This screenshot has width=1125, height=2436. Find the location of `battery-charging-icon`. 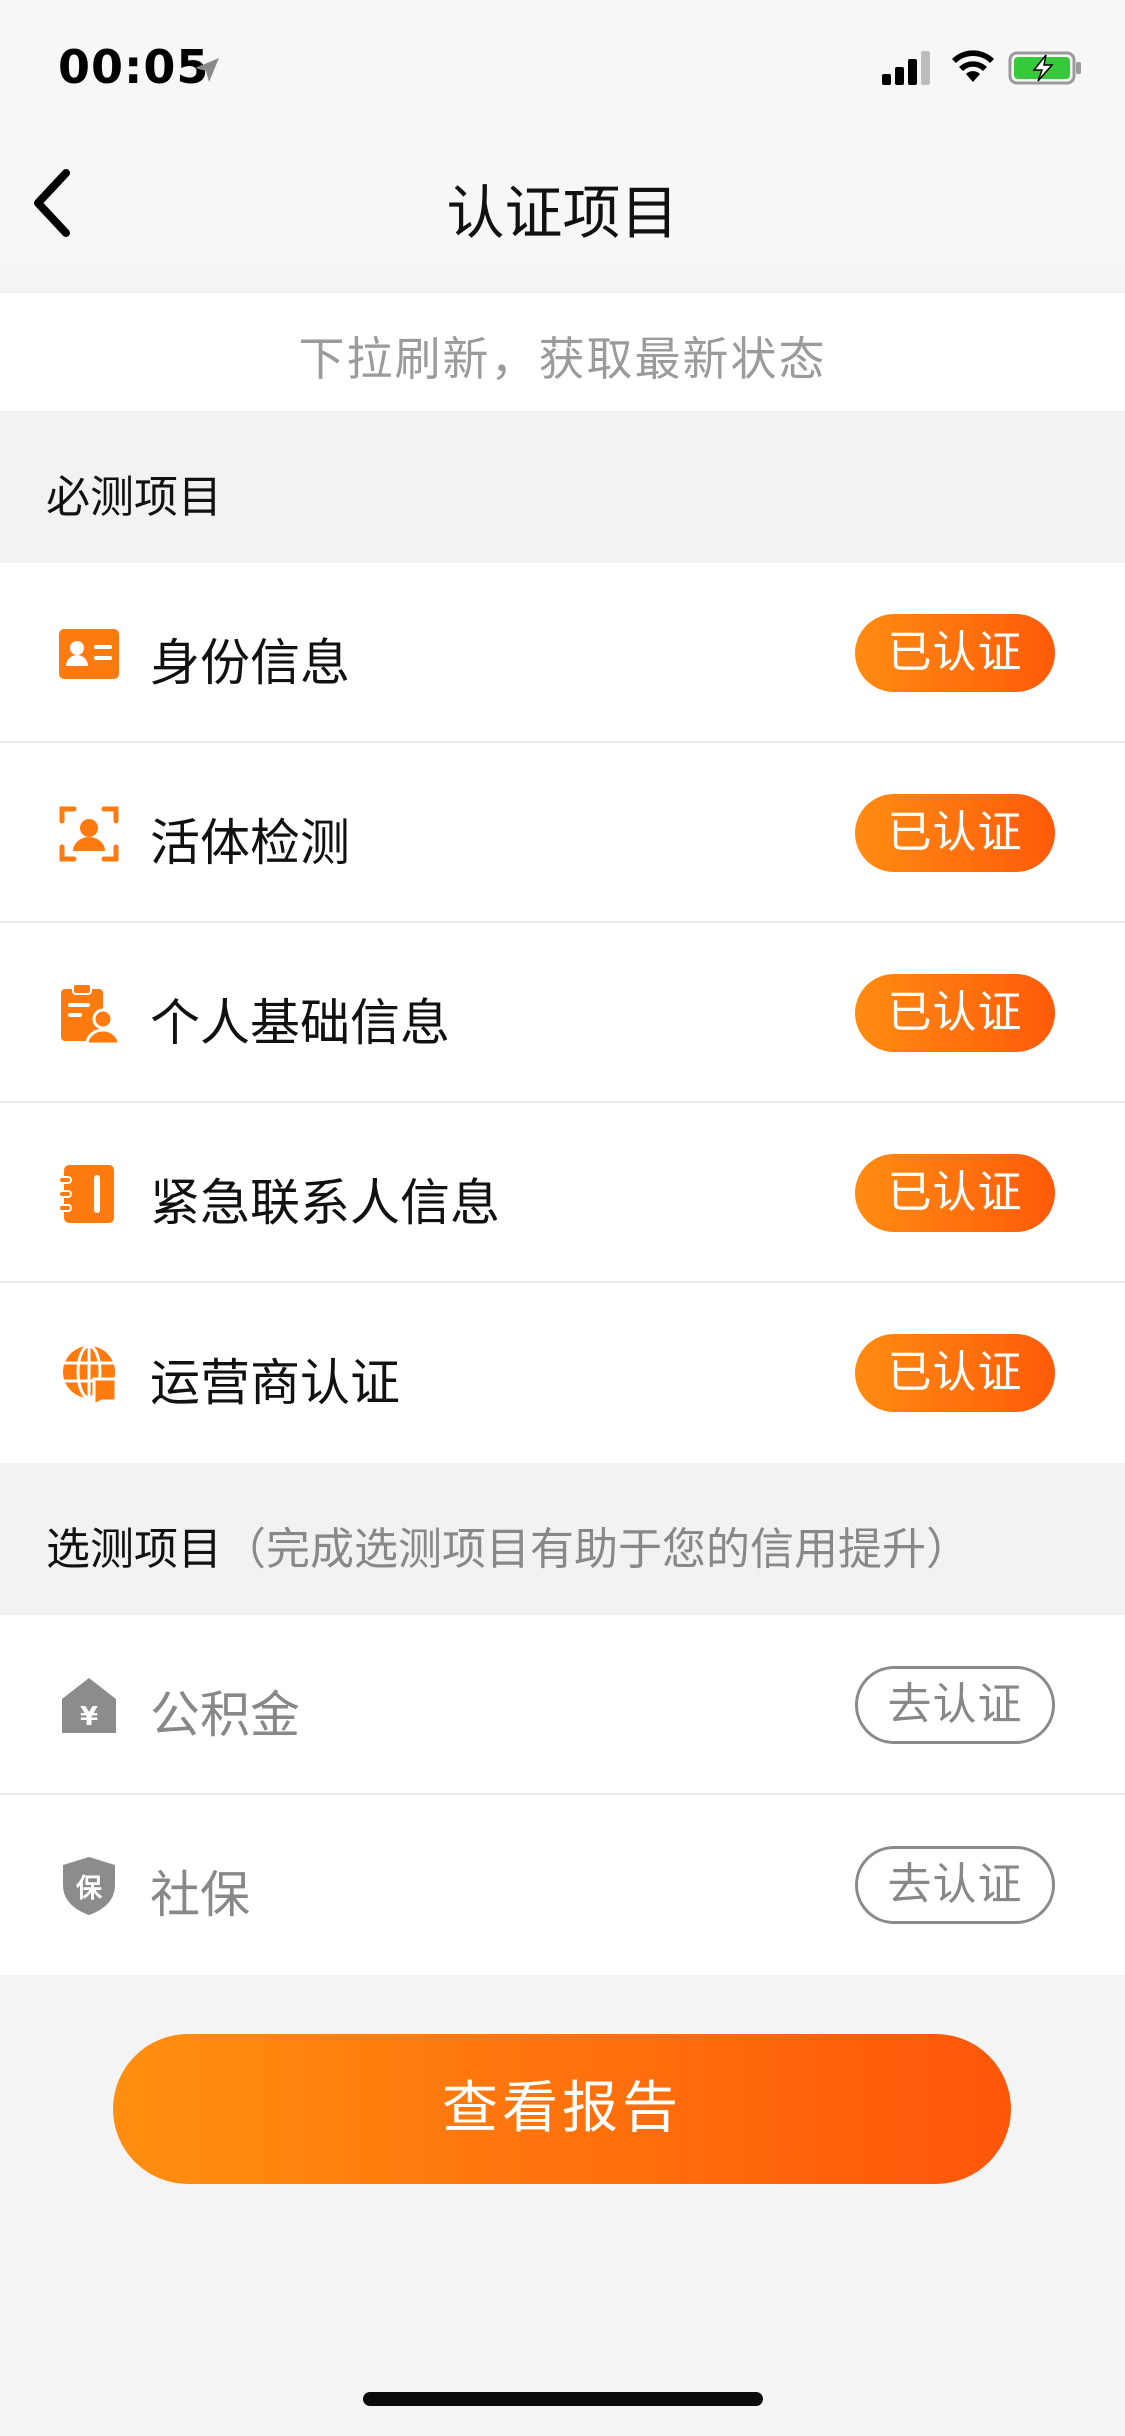

battery-charging-icon is located at coordinates (1044, 68).